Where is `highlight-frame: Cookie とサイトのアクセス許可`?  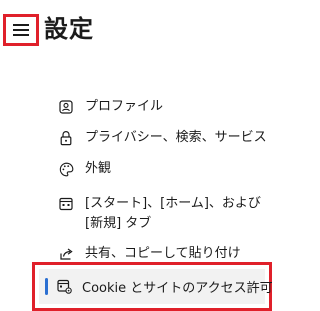 highlight-frame: Cookie とサイトのアクセス許可 is located at coordinates (152, 286).